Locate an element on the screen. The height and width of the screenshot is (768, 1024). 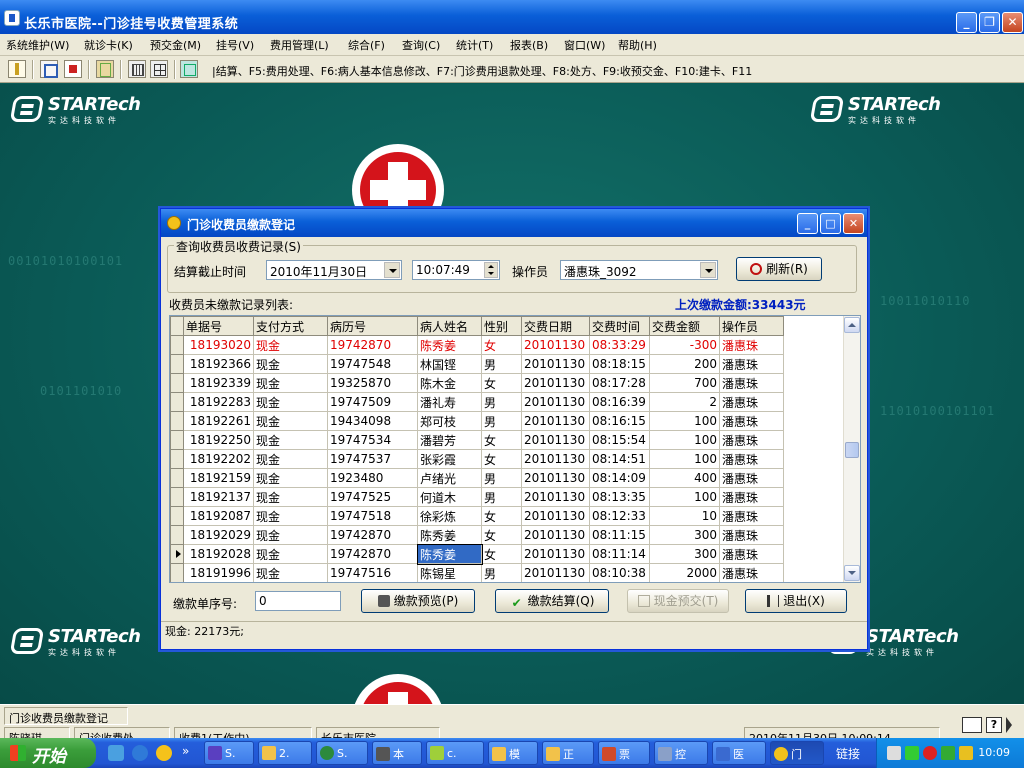
cell-name: 何道木 is located at coordinates (449, 497).